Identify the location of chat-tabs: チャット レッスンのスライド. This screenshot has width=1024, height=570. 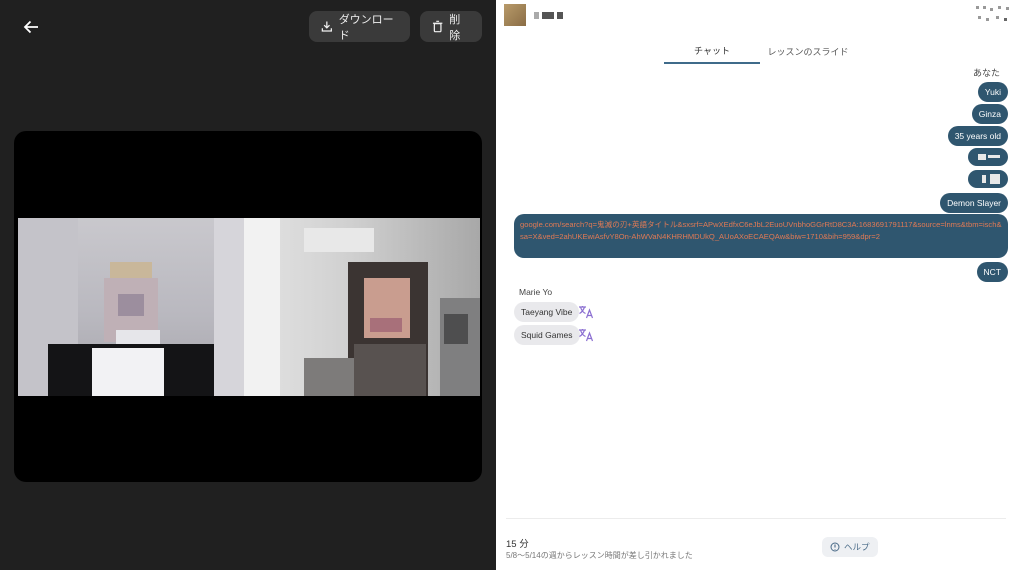
(760, 51).